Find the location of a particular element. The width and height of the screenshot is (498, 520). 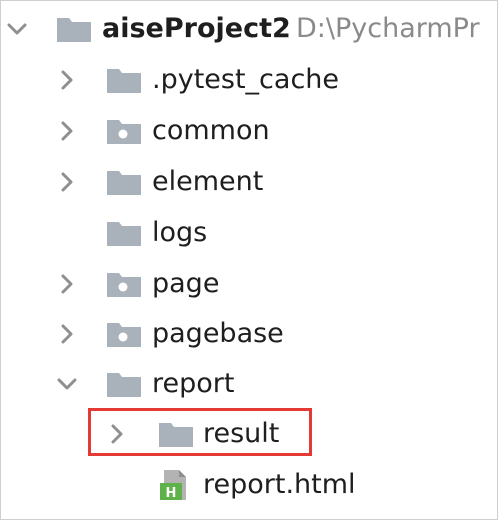

html-file-icon: H is located at coordinates (175, 485).